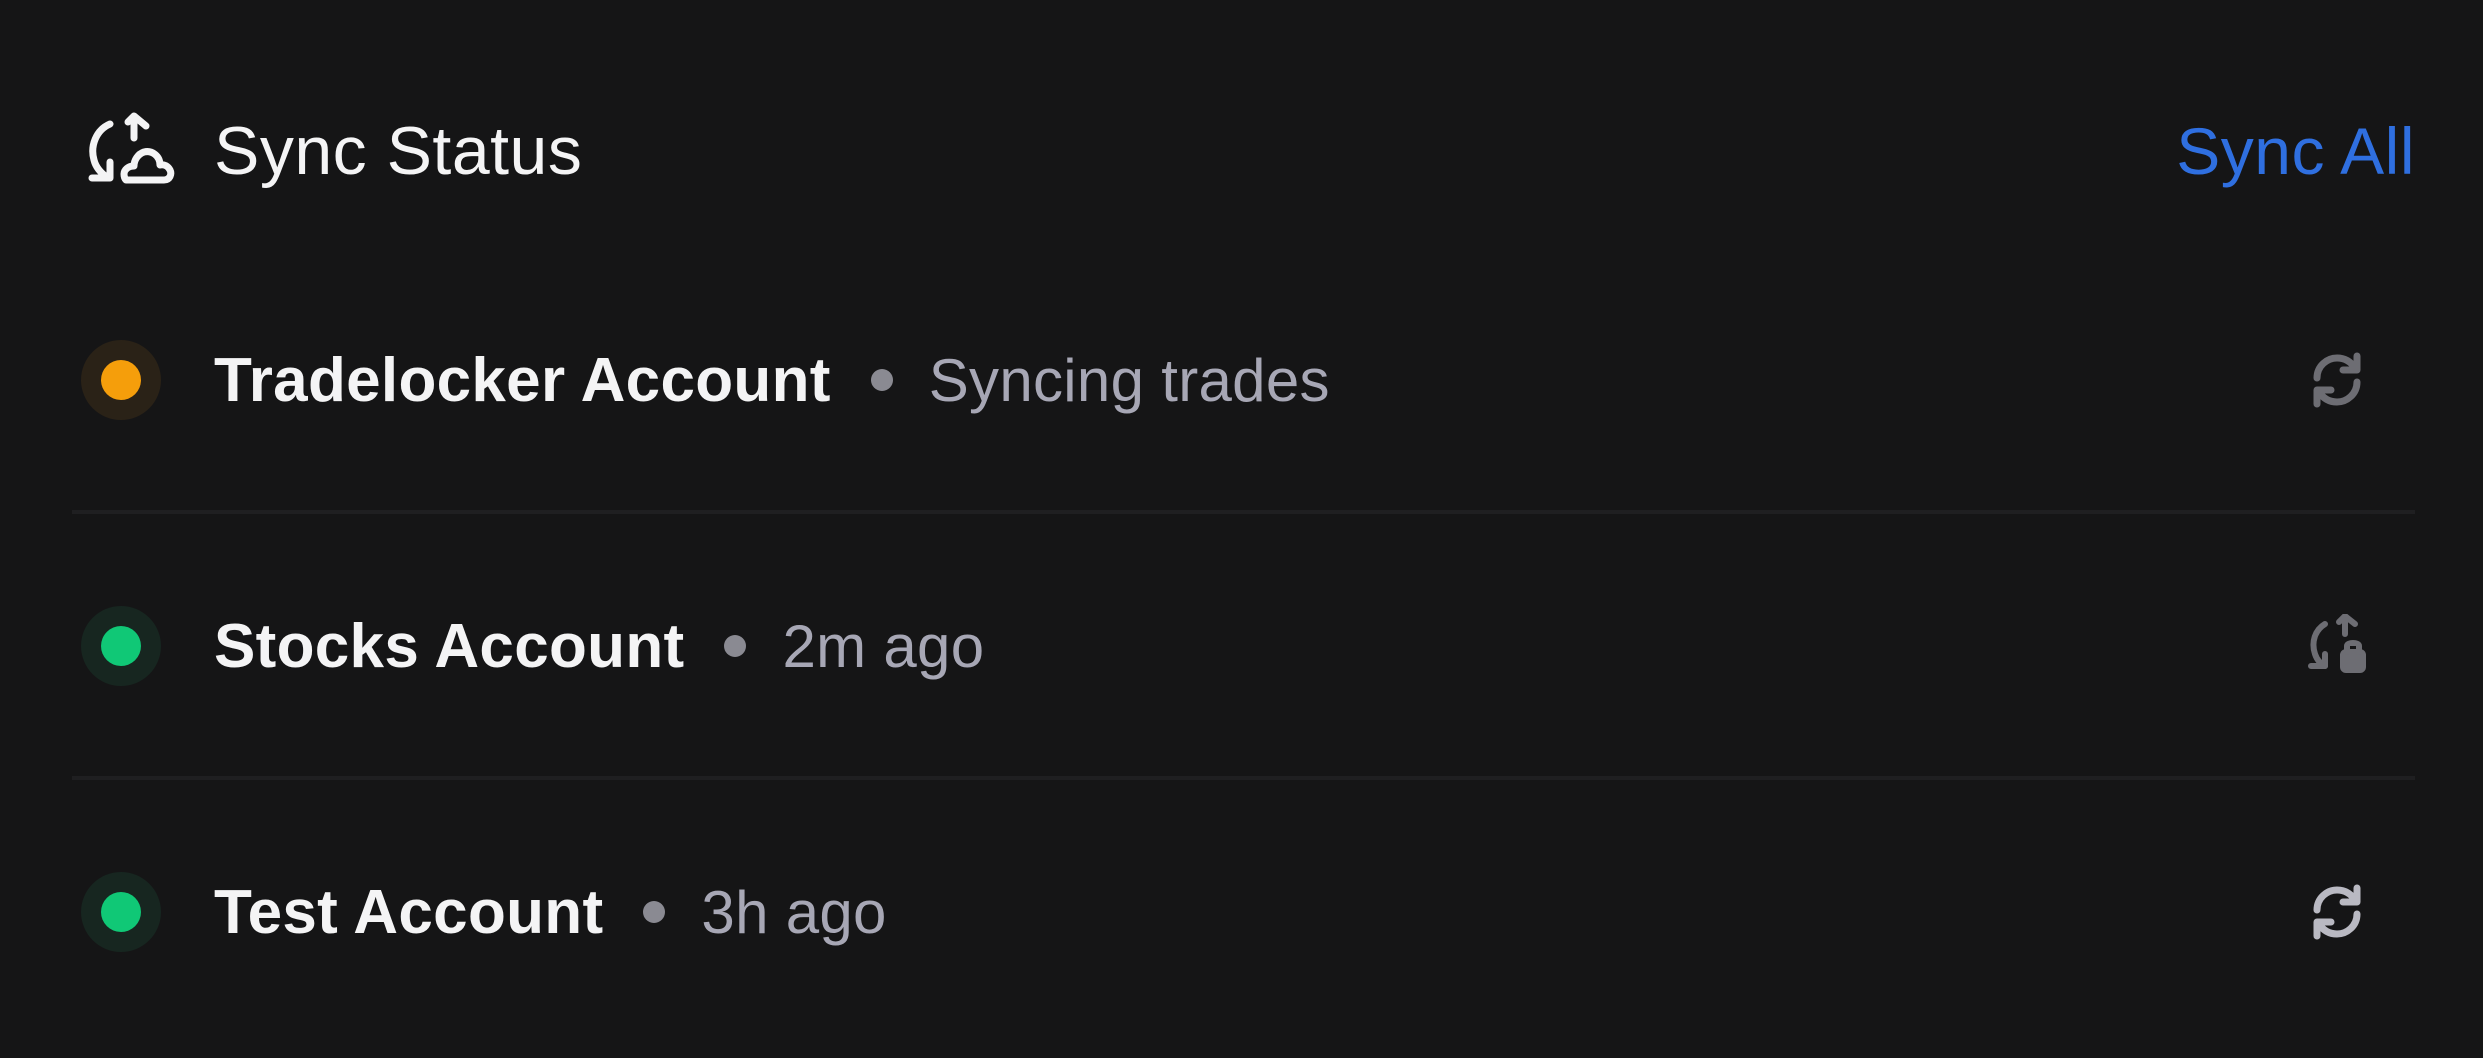  Describe the element at coordinates (1129, 380) in the screenshot. I see `account-status: Syncing trades` at that location.